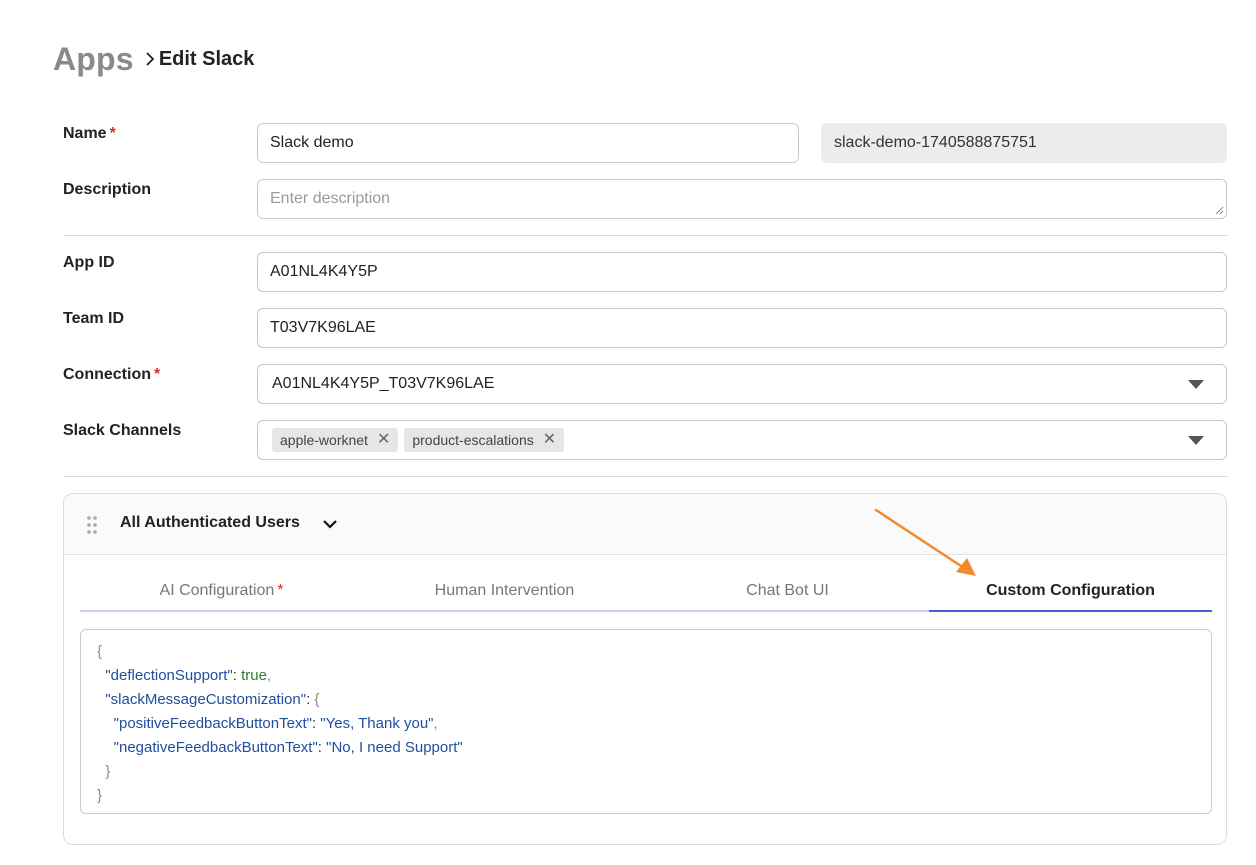 This screenshot has width=1256, height=865. I want to click on name-input: Slack demo, so click(528, 143).